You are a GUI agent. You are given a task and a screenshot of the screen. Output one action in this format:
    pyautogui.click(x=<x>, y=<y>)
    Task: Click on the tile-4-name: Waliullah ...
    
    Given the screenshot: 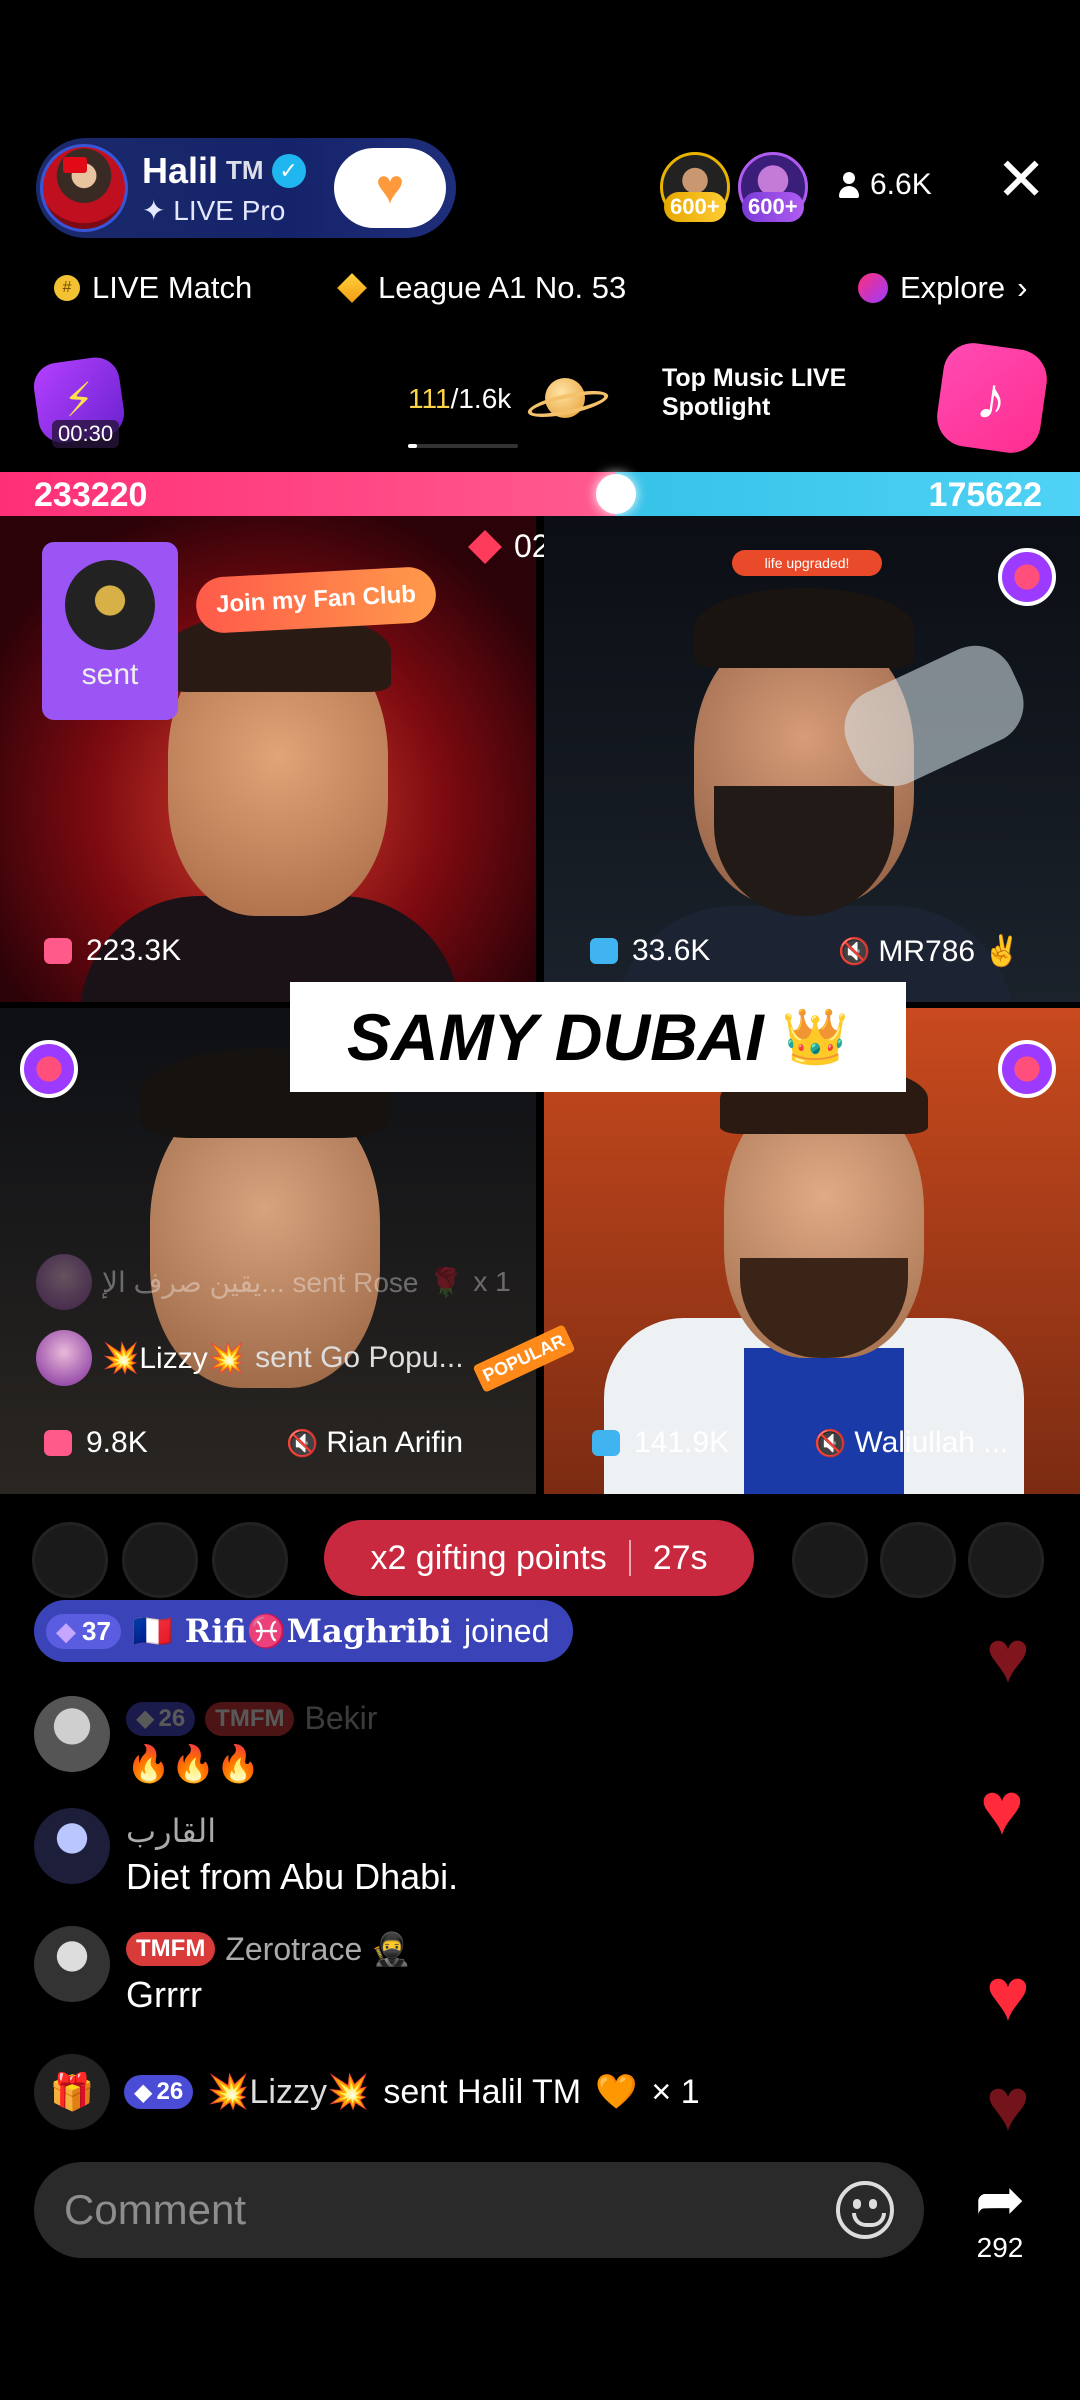 What is the action you would take?
    pyautogui.click(x=931, y=1442)
    